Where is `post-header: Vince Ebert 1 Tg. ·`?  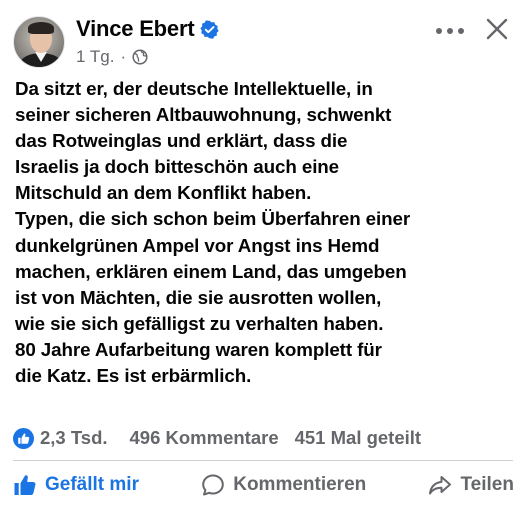 post-header: Vince Ebert 1 Tg. · is located at coordinates (262, 43).